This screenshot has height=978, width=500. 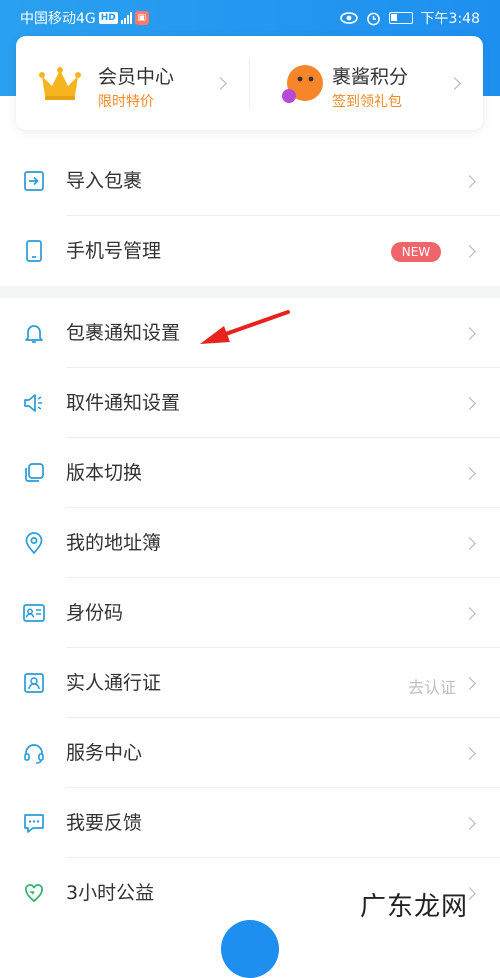 I want to click on section-gap, so click(x=250, y=292).